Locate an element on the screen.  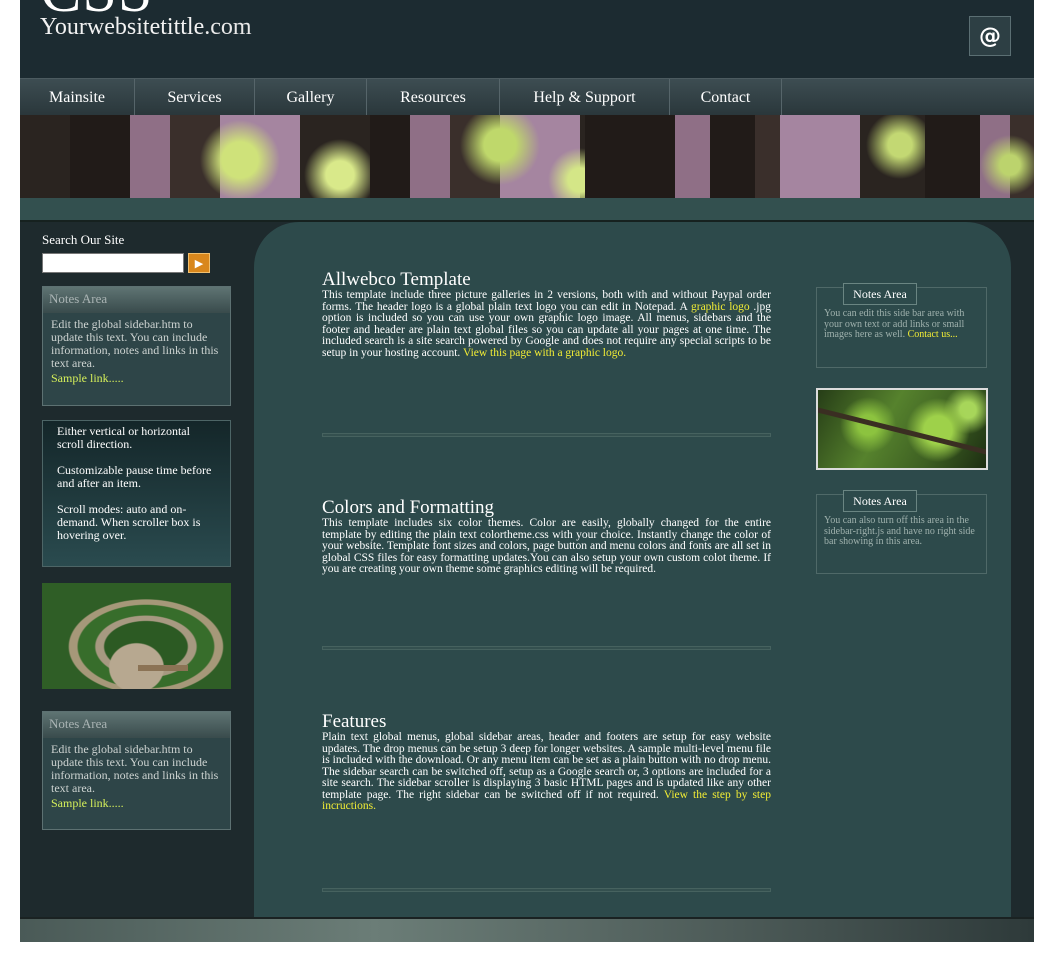
nav-item-services: Services is located at coordinates (195, 97).